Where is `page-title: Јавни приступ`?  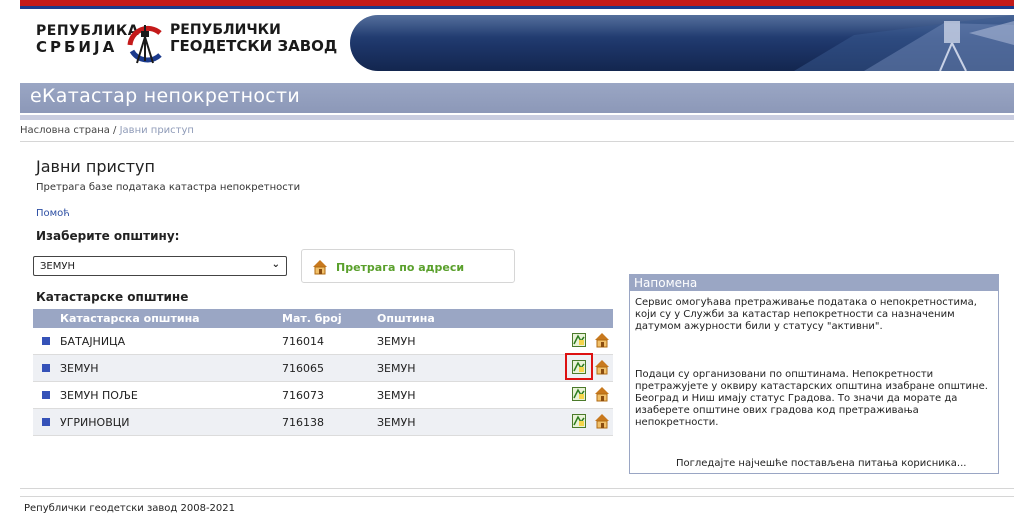 page-title: Јавни приступ is located at coordinates (95, 166).